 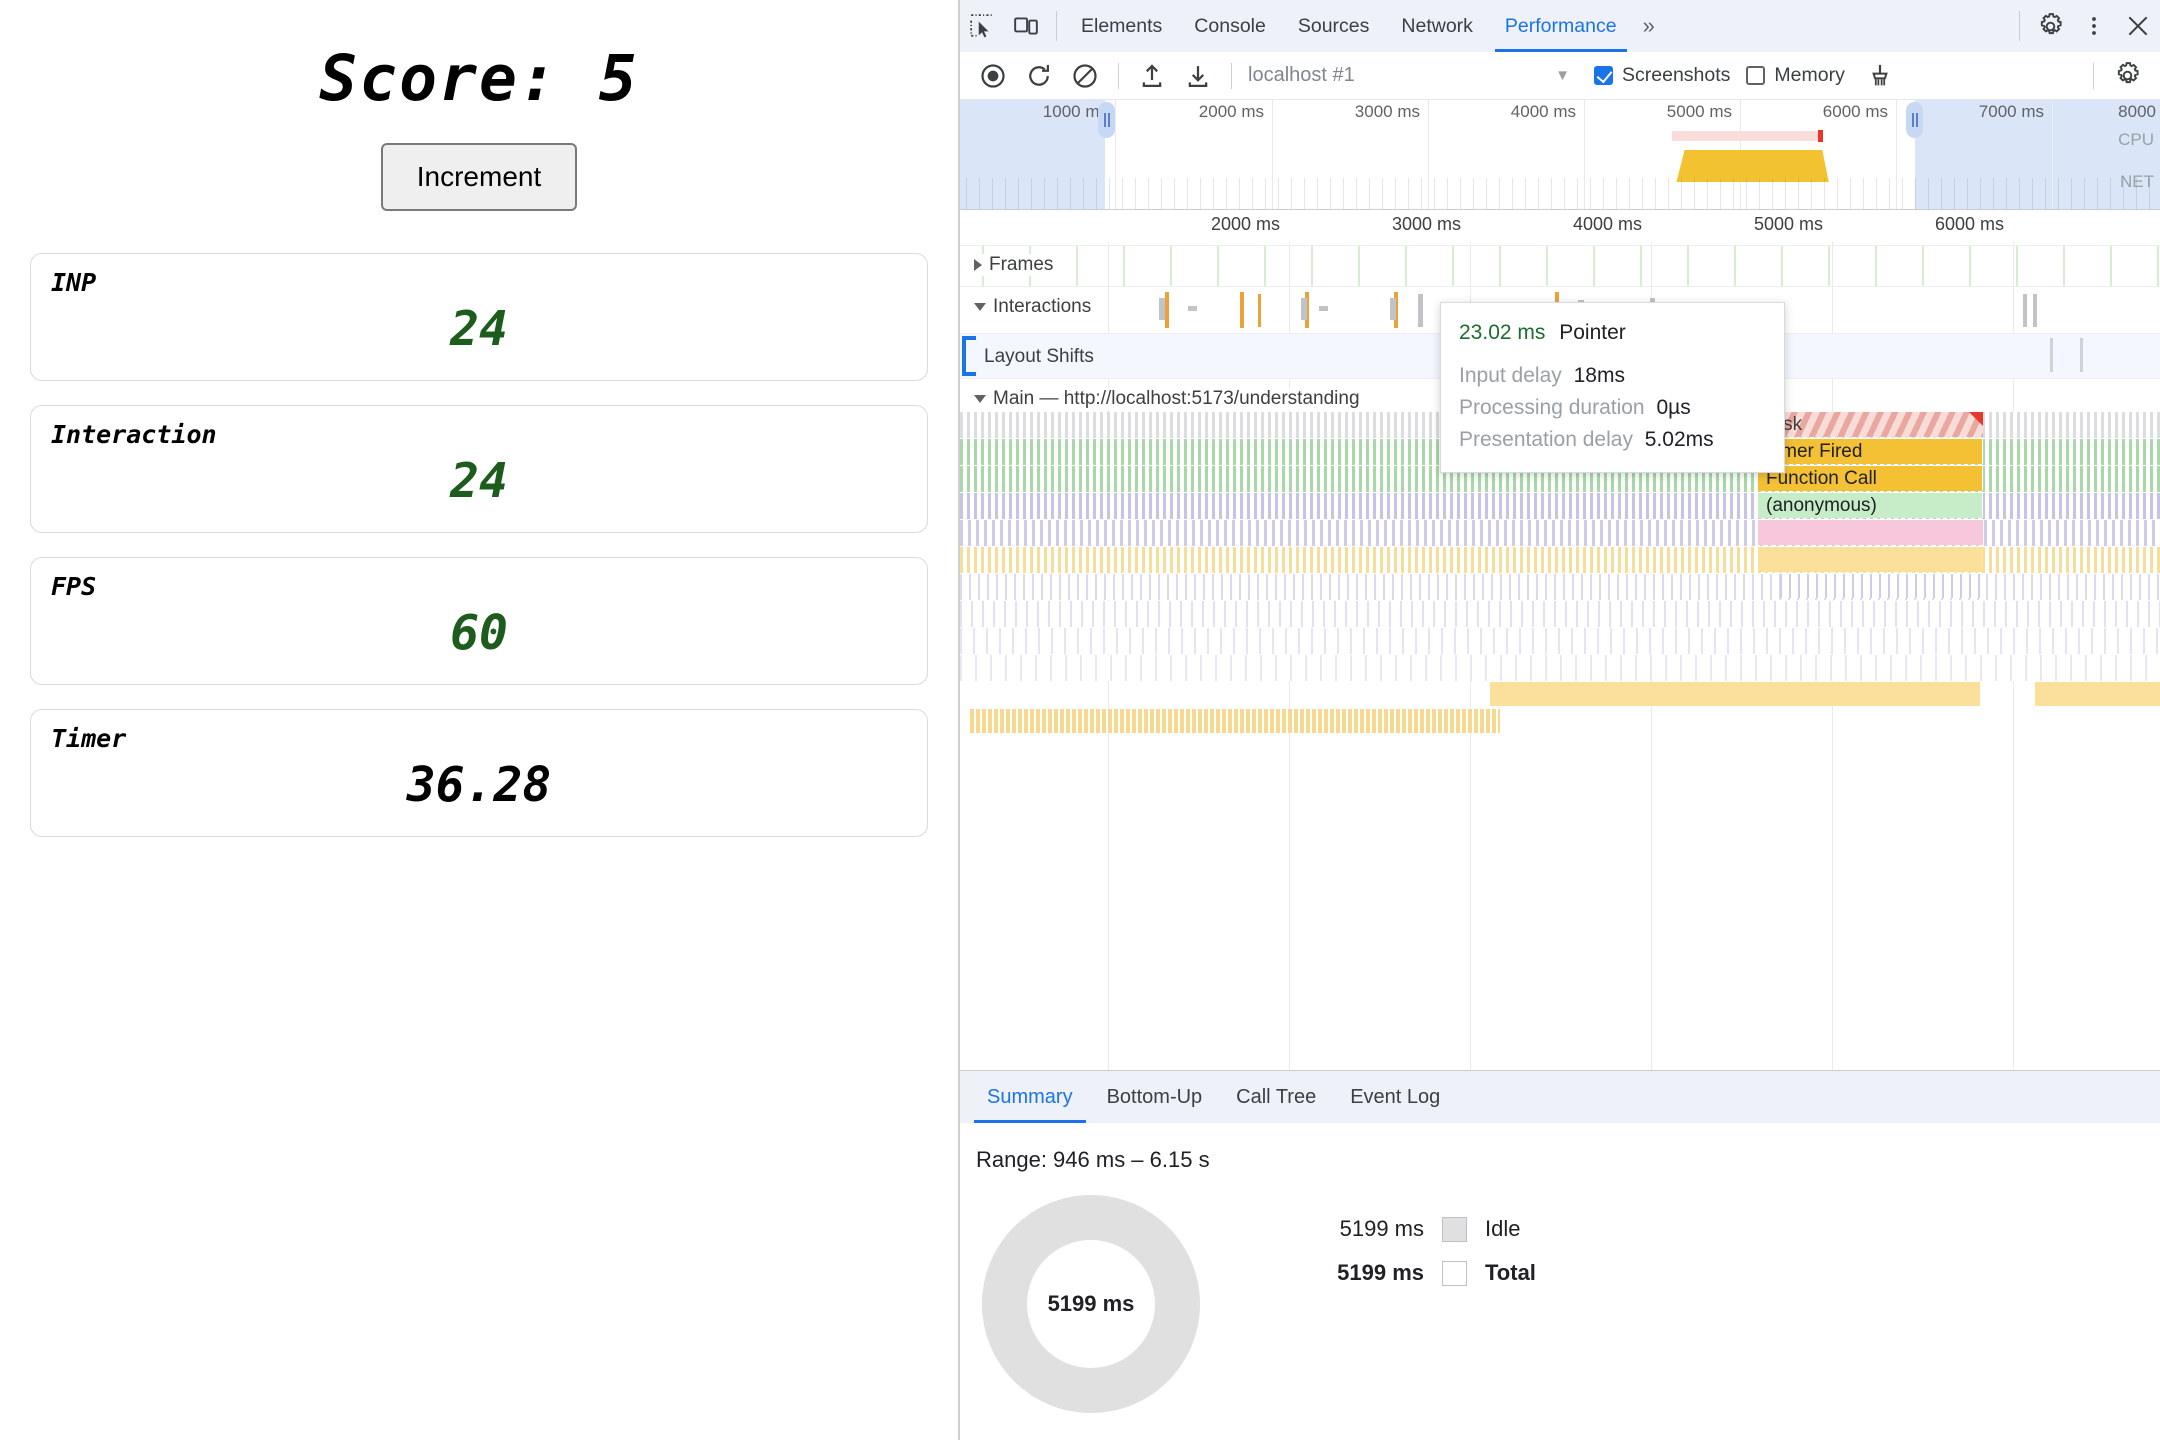 I want to click on overview-interaction-bar, so click(x=1747, y=136).